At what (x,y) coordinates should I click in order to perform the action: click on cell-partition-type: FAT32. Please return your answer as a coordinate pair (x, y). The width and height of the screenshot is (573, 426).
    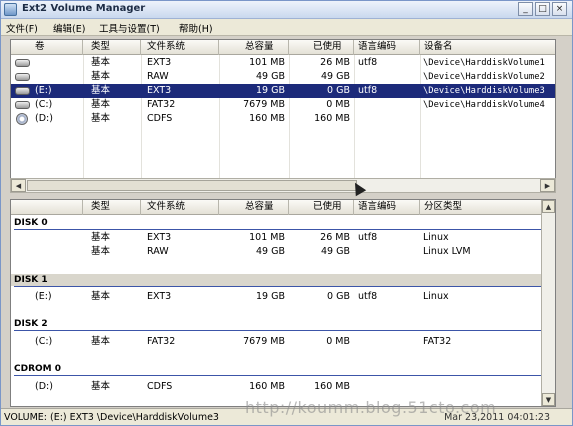
    Looking at the image, I should click on (437, 341).